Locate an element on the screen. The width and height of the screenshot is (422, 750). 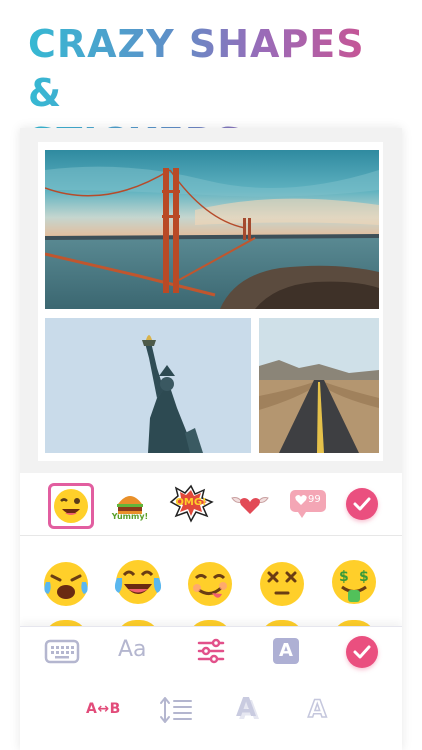
omg-text: OMG! is located at coordinates (191, 502).